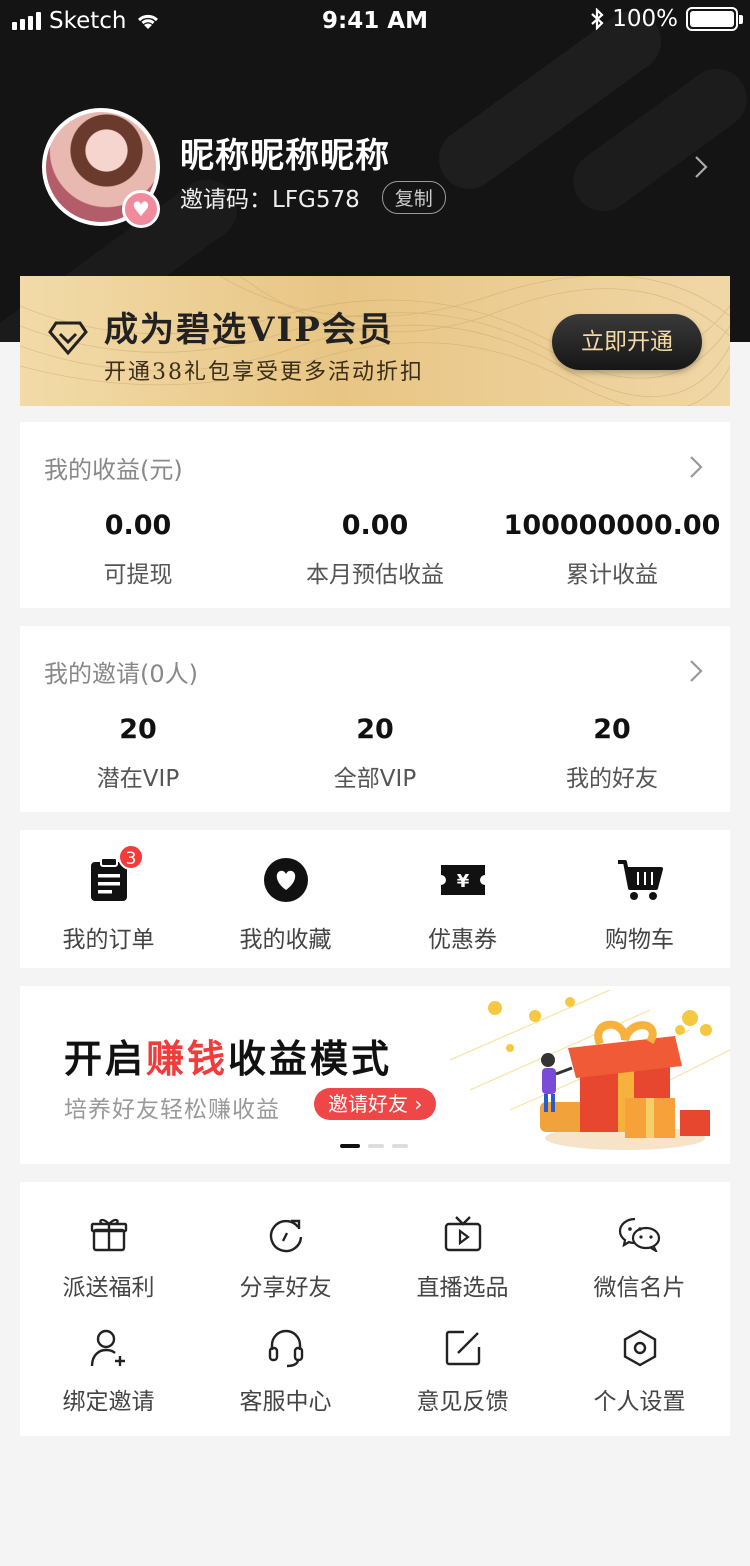 The width and height of the screenshot is (750, 1566). Describe the element at coordinates (121, 674) in the screenshot. I see `invites-title: 我的邀请(0人)` at that location.